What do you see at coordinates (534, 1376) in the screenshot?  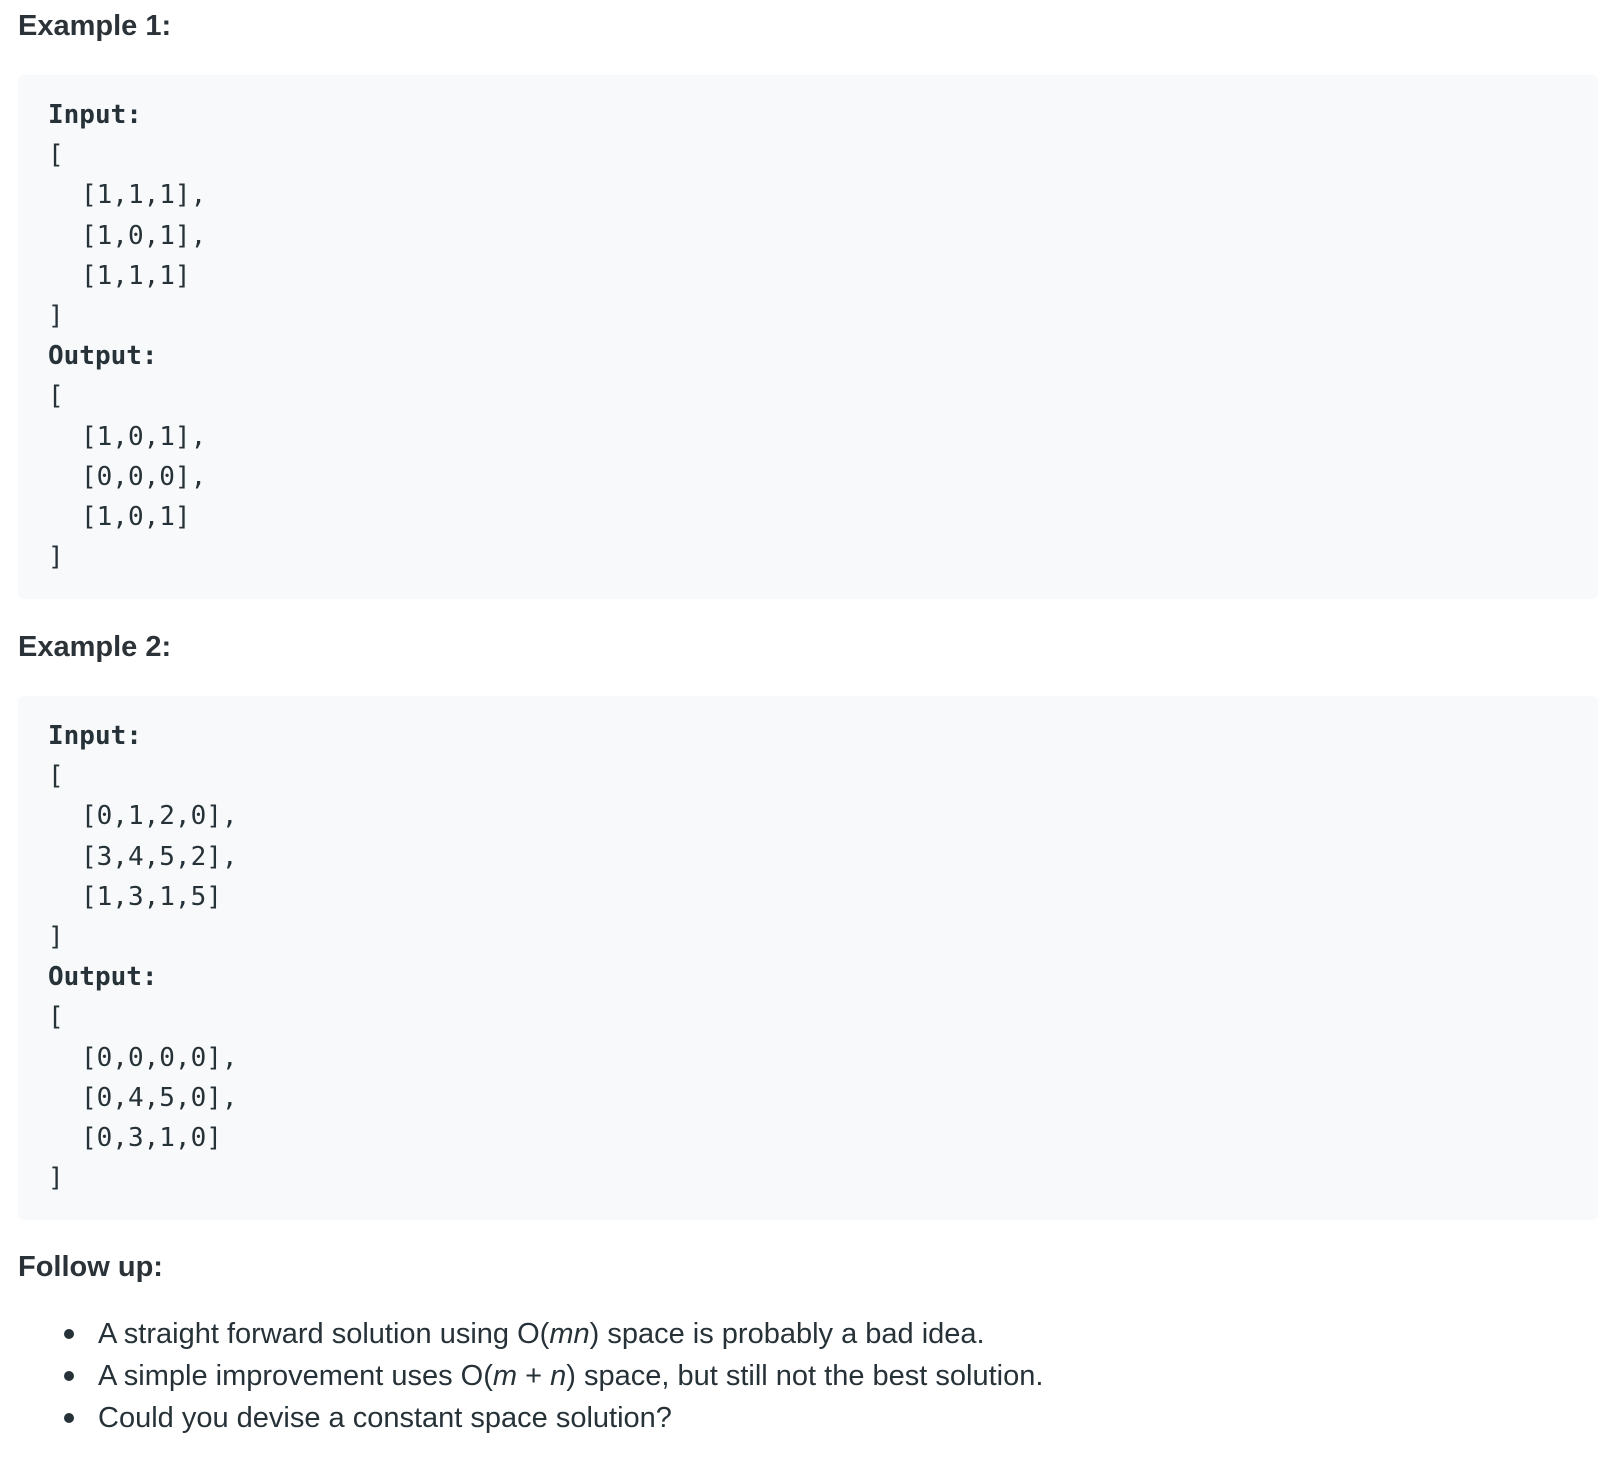 I see `item-text: +` at bounding box center [534, 1376].